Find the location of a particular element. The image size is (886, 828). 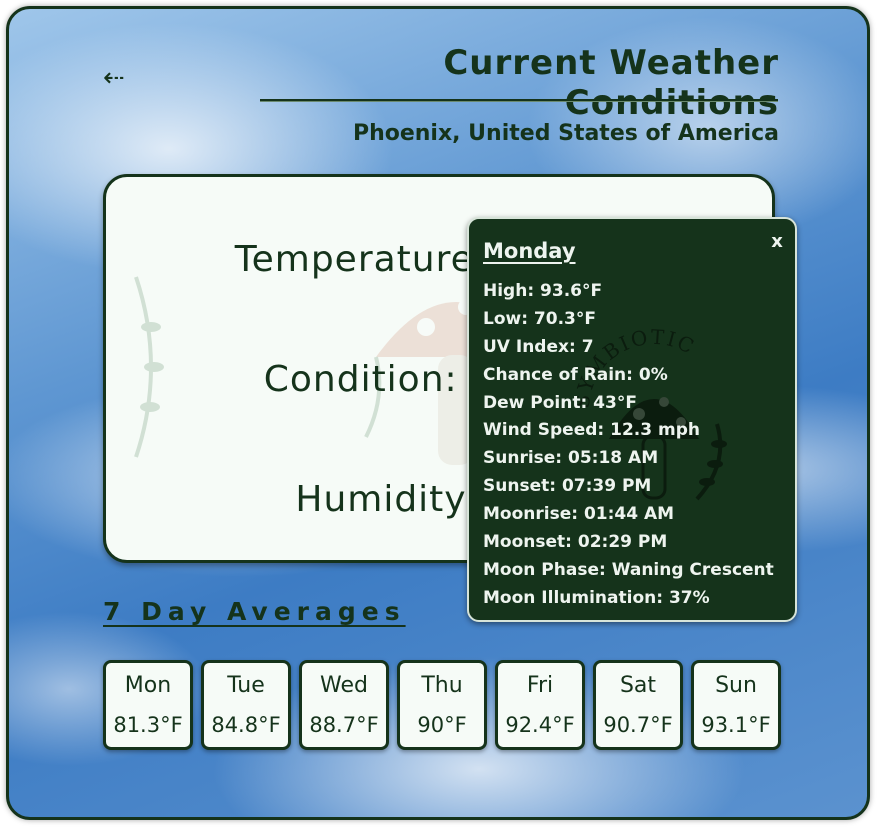

day-card-sun: Sun 93.1°F is located at coordinates (736, 705).